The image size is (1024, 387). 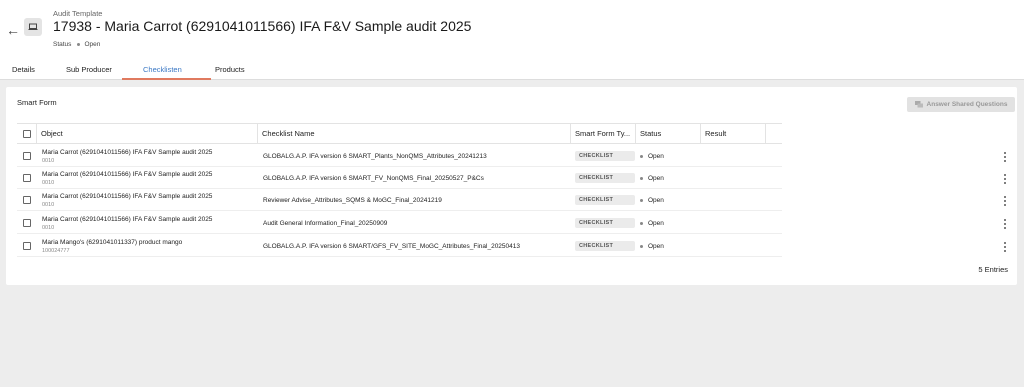 What do you see at coordinates (33, 27) in the screenshot?
I see `laptop-icon` at bounding box center [33, 27].